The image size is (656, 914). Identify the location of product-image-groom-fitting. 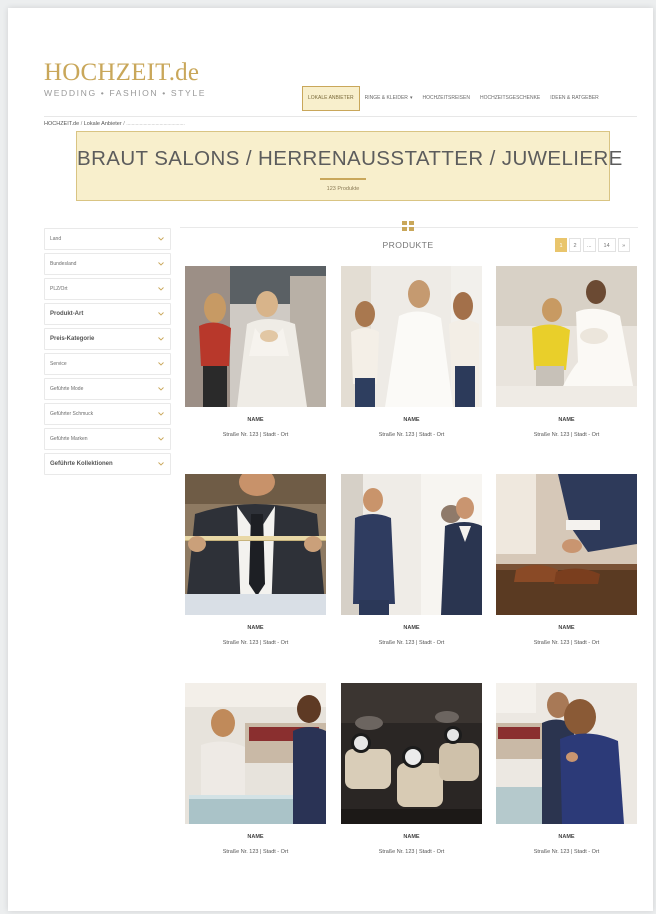
(411, 544).